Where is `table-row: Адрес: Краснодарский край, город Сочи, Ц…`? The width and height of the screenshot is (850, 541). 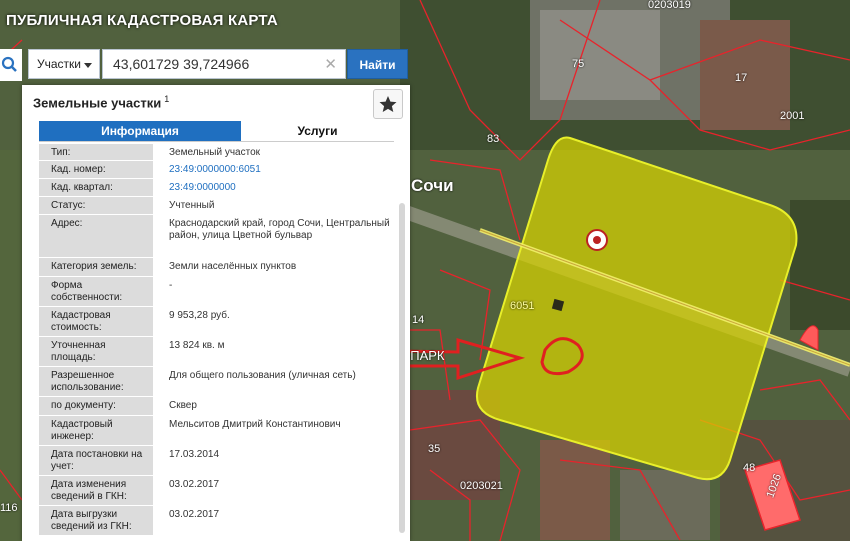
table-row: Адрес: Краснодарский край, город Сочи, Ц… is located at coordinates (216, 236).